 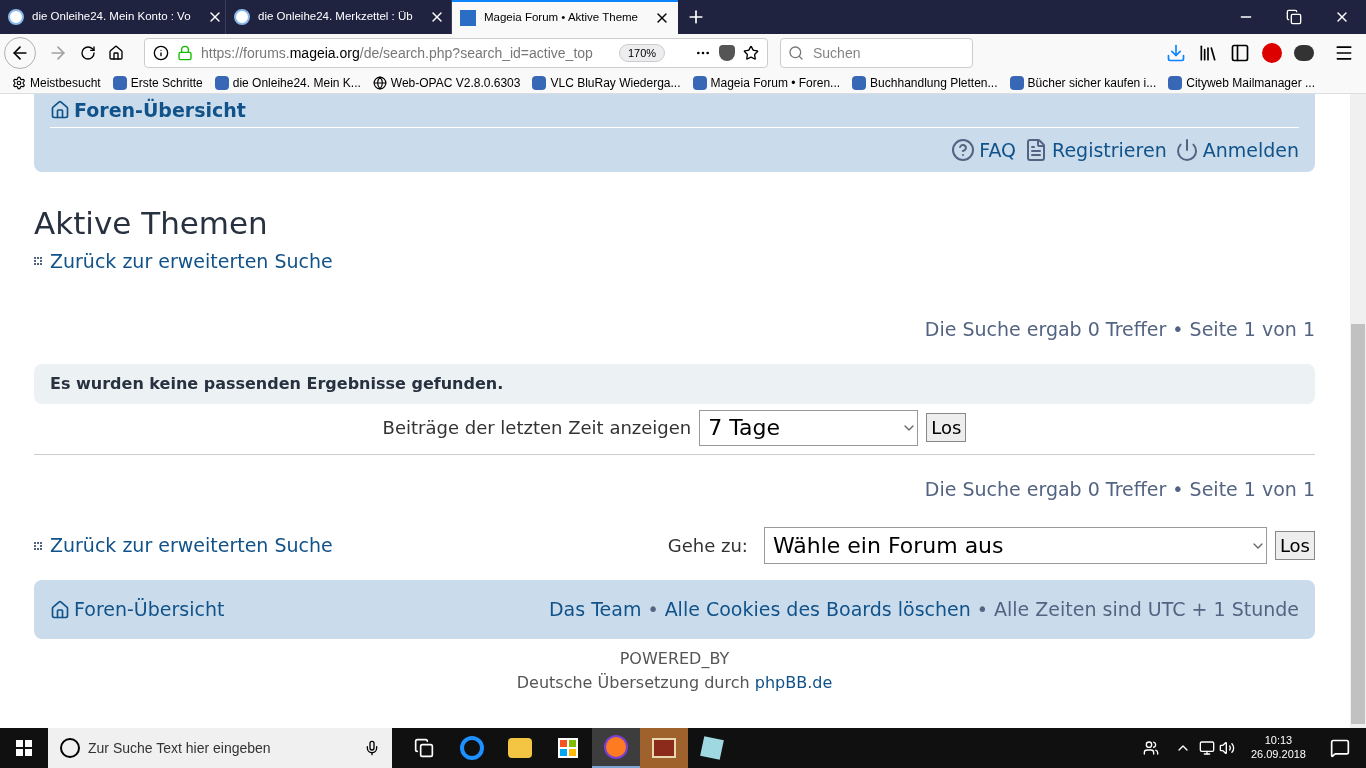 What do you see at coordinates (446, 82) in the screenshot?
I see `bookmark-item: Web-OPAC V2.8.0.6303` at bounding box center [446, 82].